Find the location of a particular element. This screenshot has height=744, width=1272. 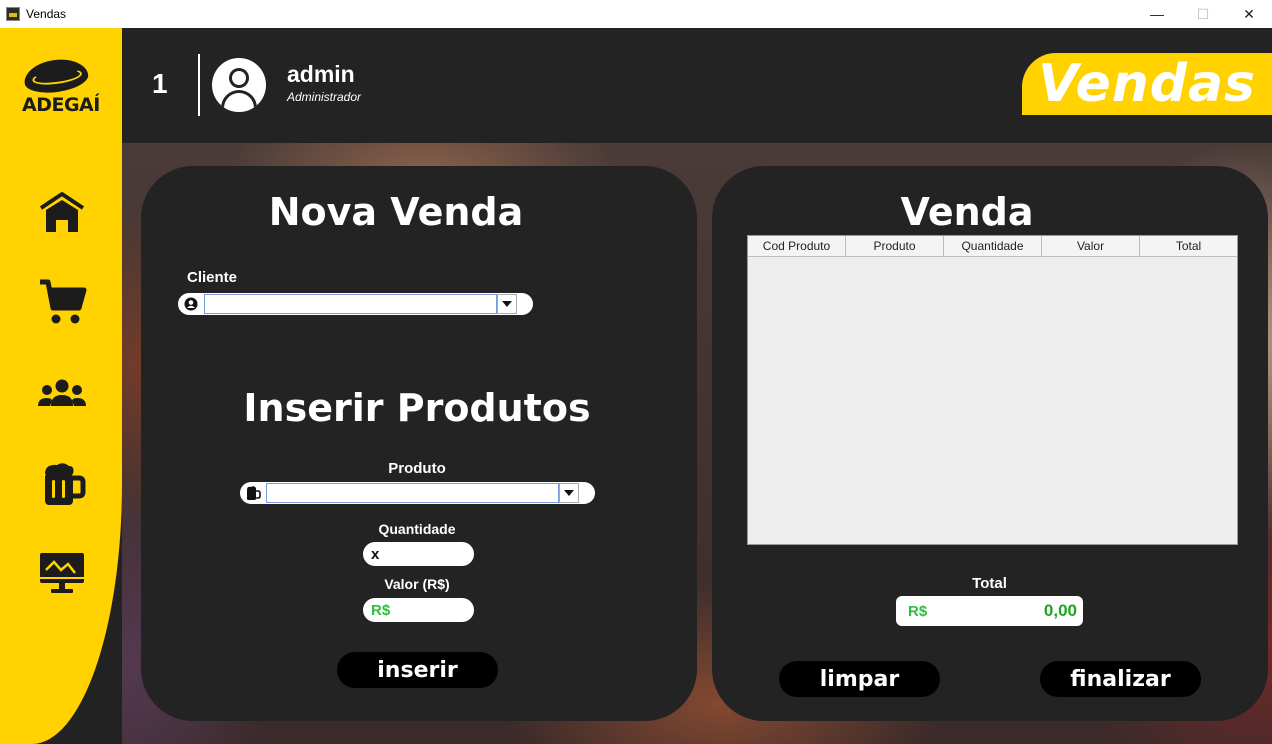

user-circle-icon is located at coordinates (191, 304).